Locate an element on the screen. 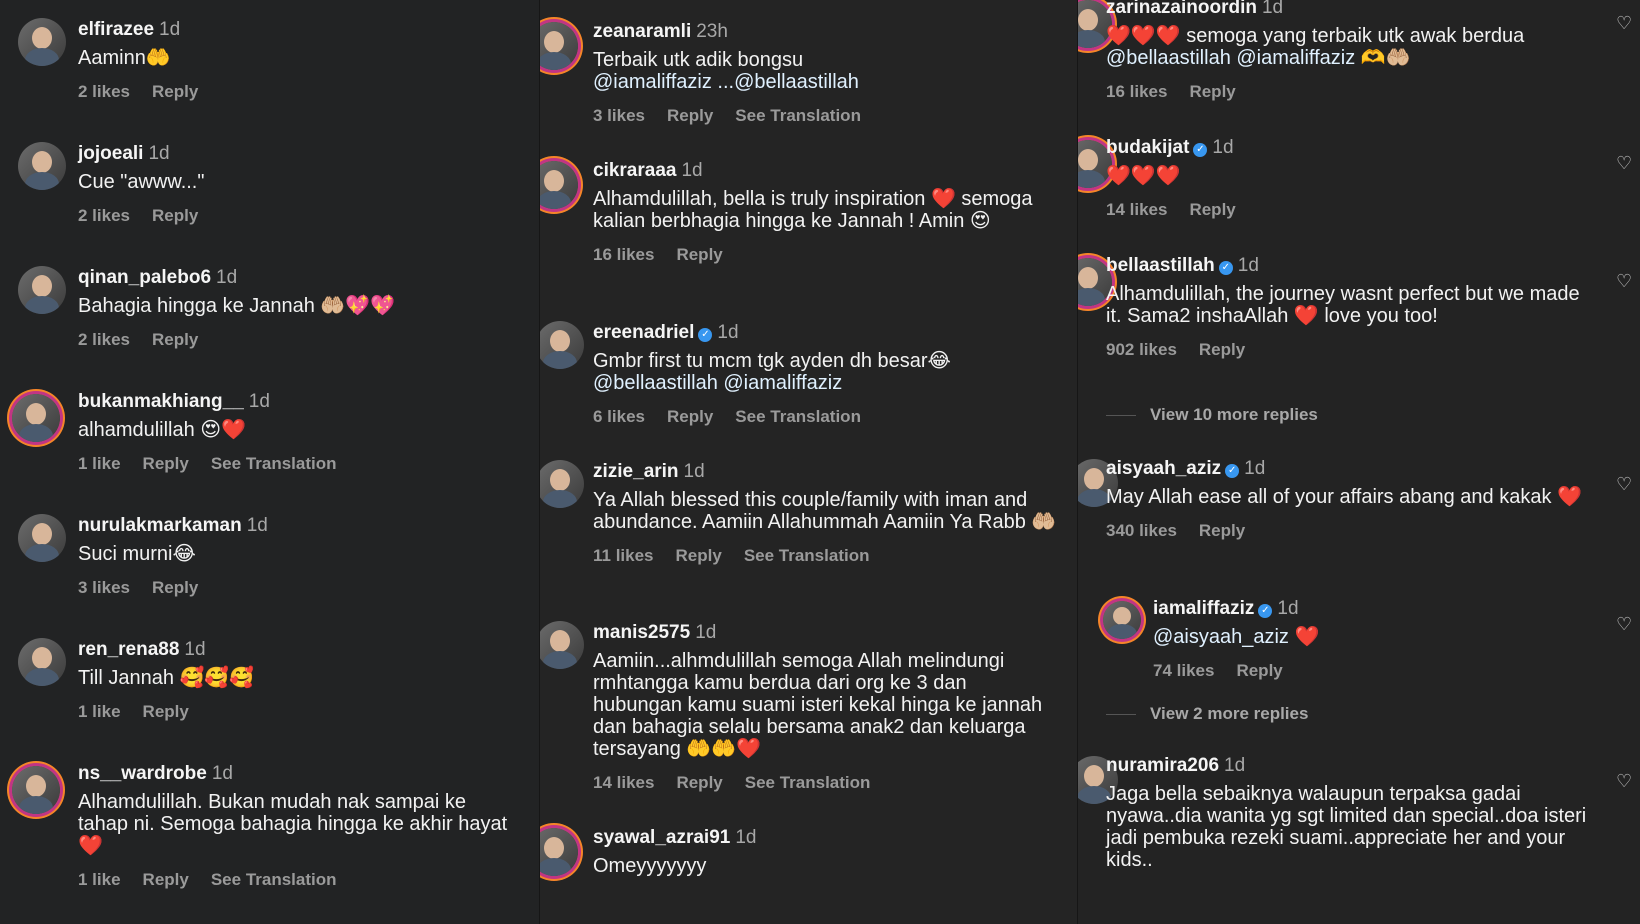 Image resolution: width=1640 pixels, height=924 pixels. comment-username: budakijat is located at coordinates (1147, 147).